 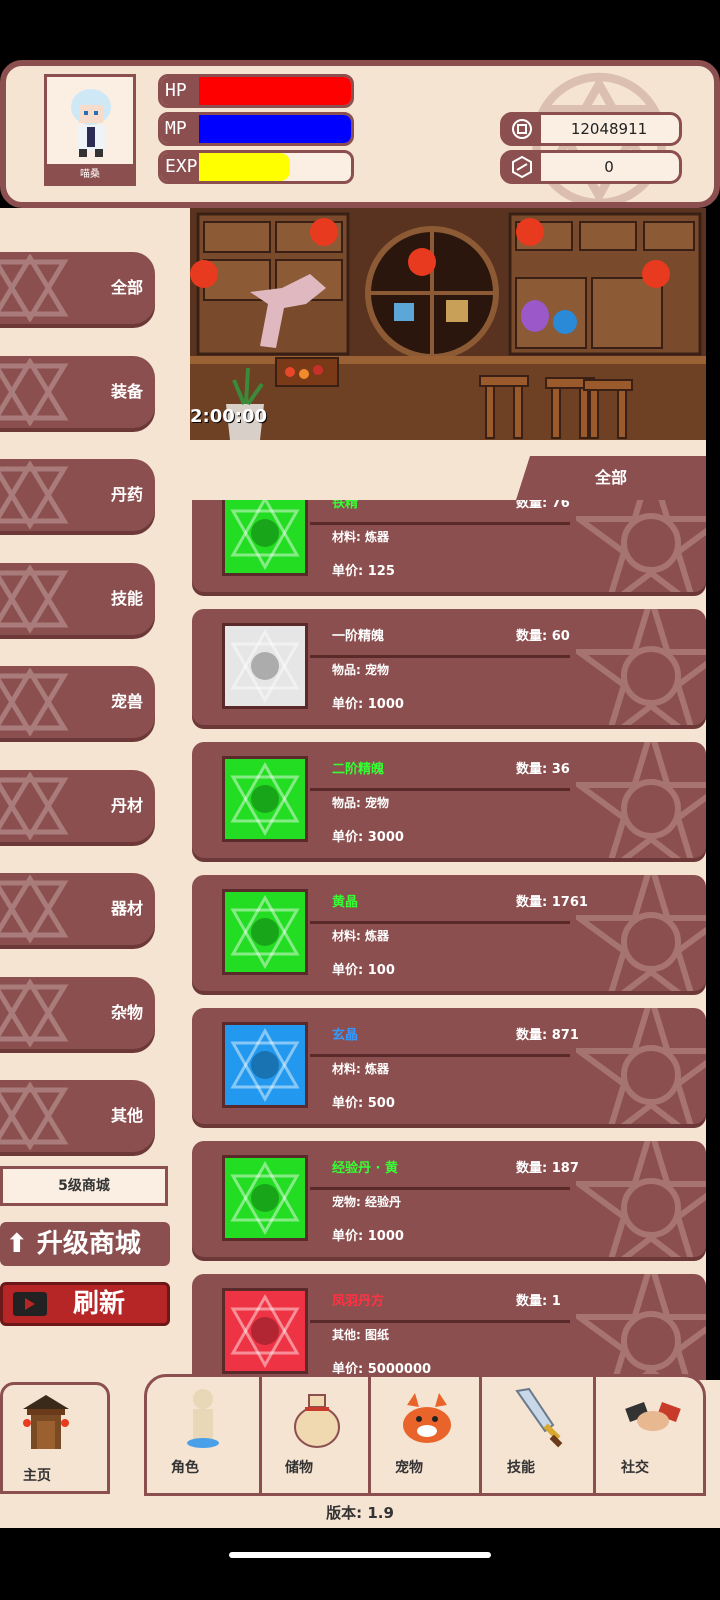 What do you see at coordinates (543, 769) in the screenshot?
I see `item-quantity: 数量: 36` at bounding box center [543, 769].